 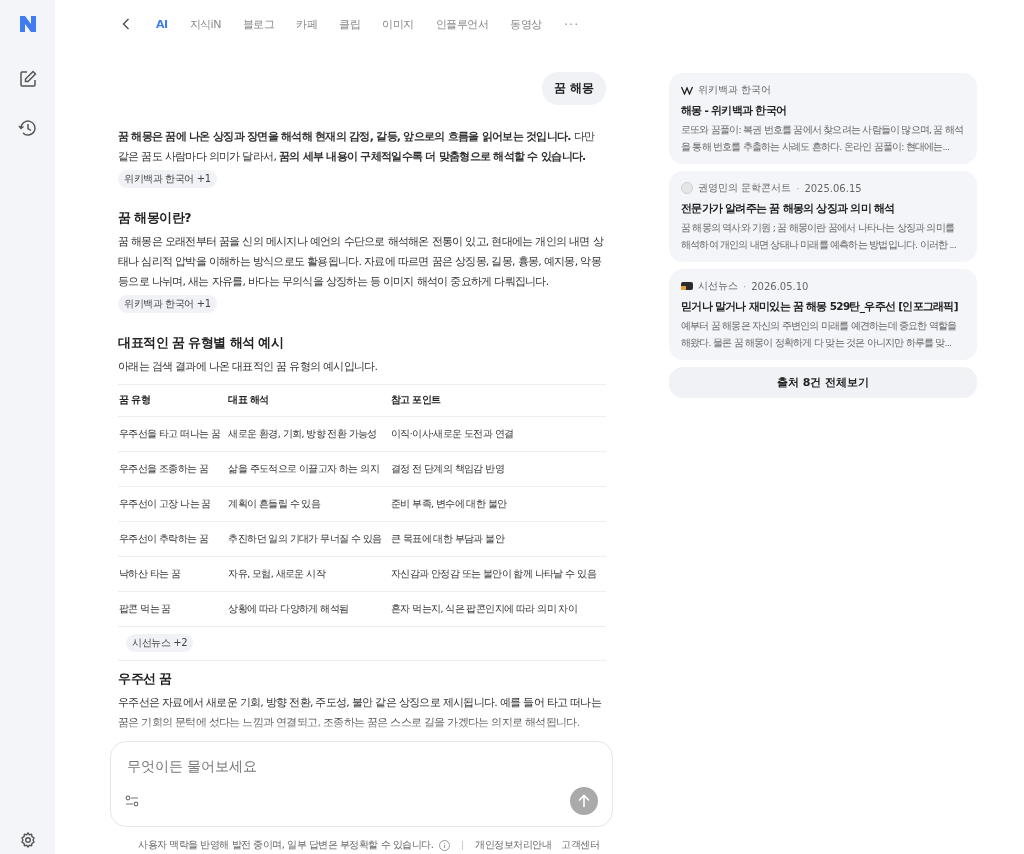 I want to click on arrow-up-icon, so click(x=584, y=801).